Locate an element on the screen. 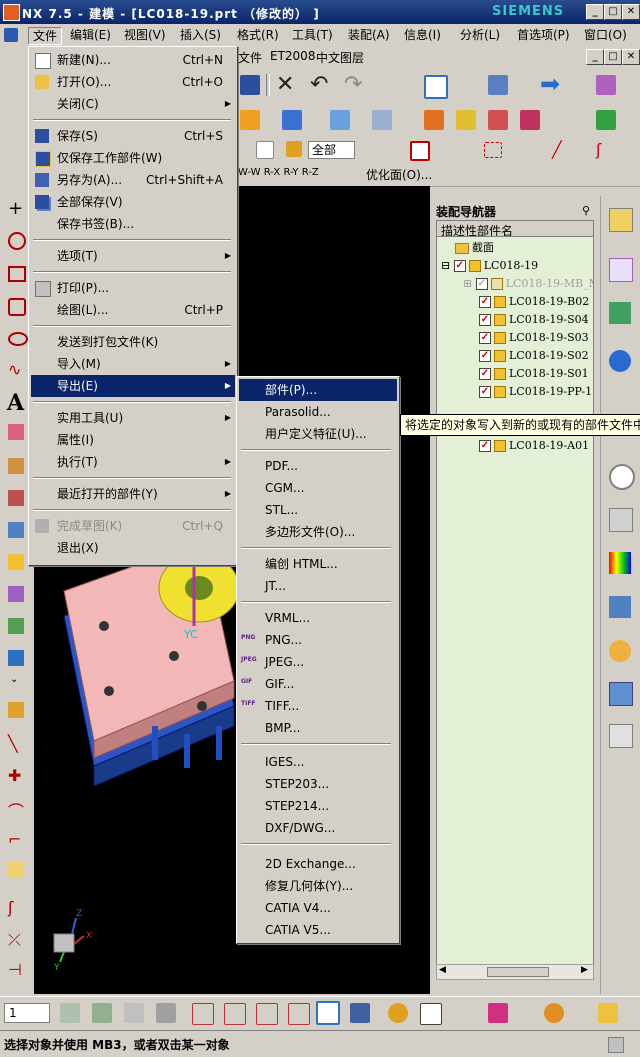 Image resolution: width=640 pixels, height=1057 pixels. tree-row-part: ✓ LC018-19-A01 is located at coordinates (534, 446).